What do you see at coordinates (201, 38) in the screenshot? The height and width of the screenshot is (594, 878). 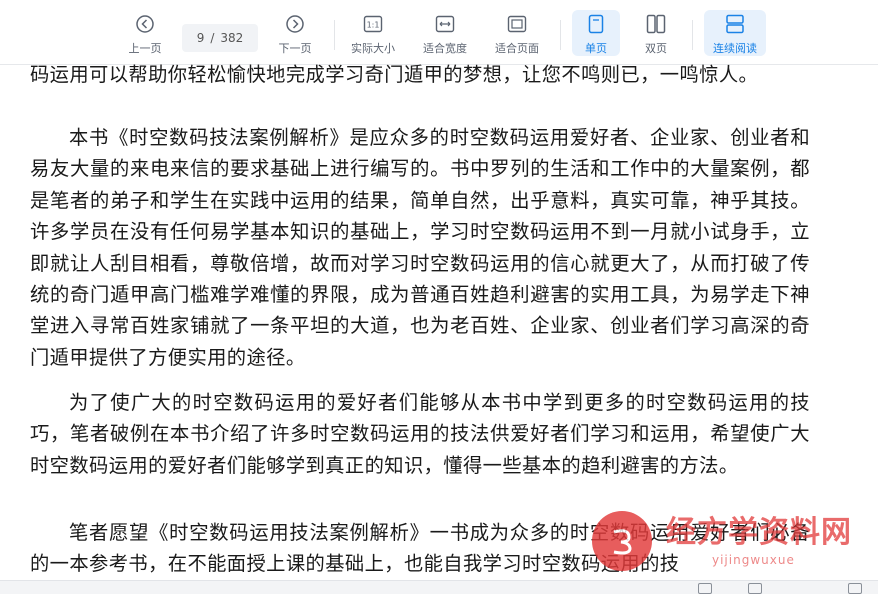 I see `current-page-input: 9` at bounding box center [201, 38].